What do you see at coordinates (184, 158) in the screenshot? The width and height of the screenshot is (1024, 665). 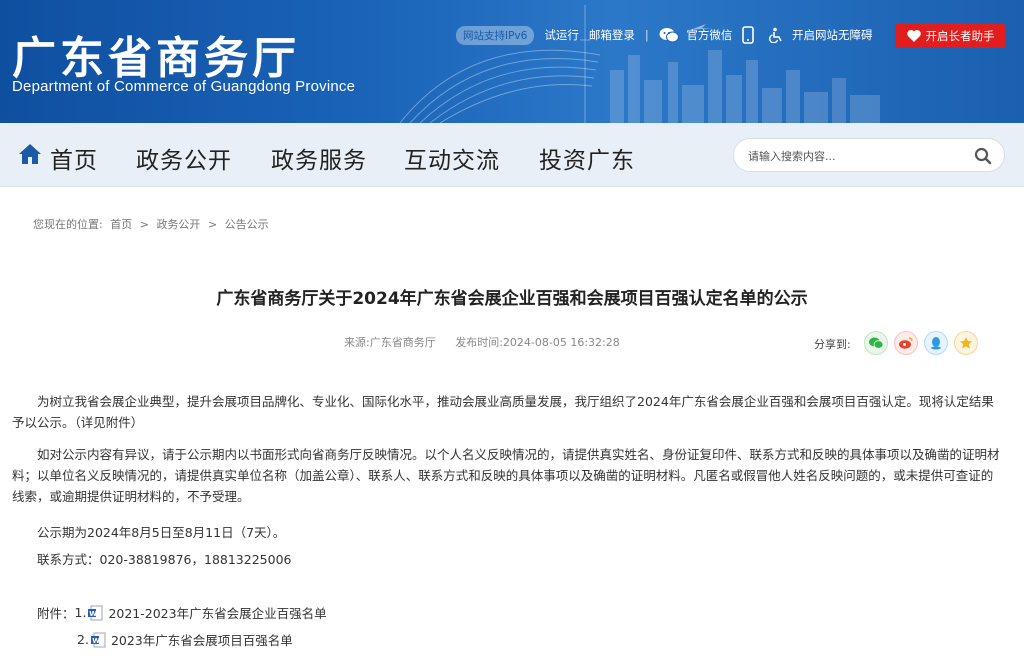 I see `nav-item-government-affairs: 政务公开` at bounding box center [184, 158].